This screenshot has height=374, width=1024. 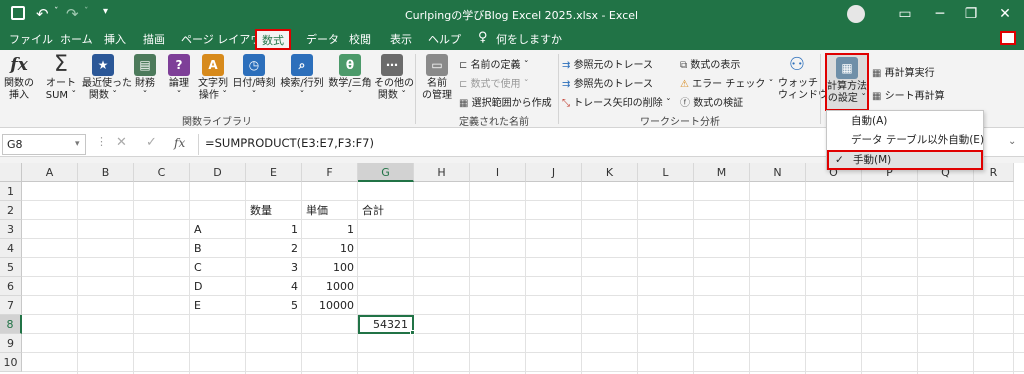 What do you see at coordinates (218, 305) in the screenshot?
I see `item-cell: E` at bounding box center [218, 305].